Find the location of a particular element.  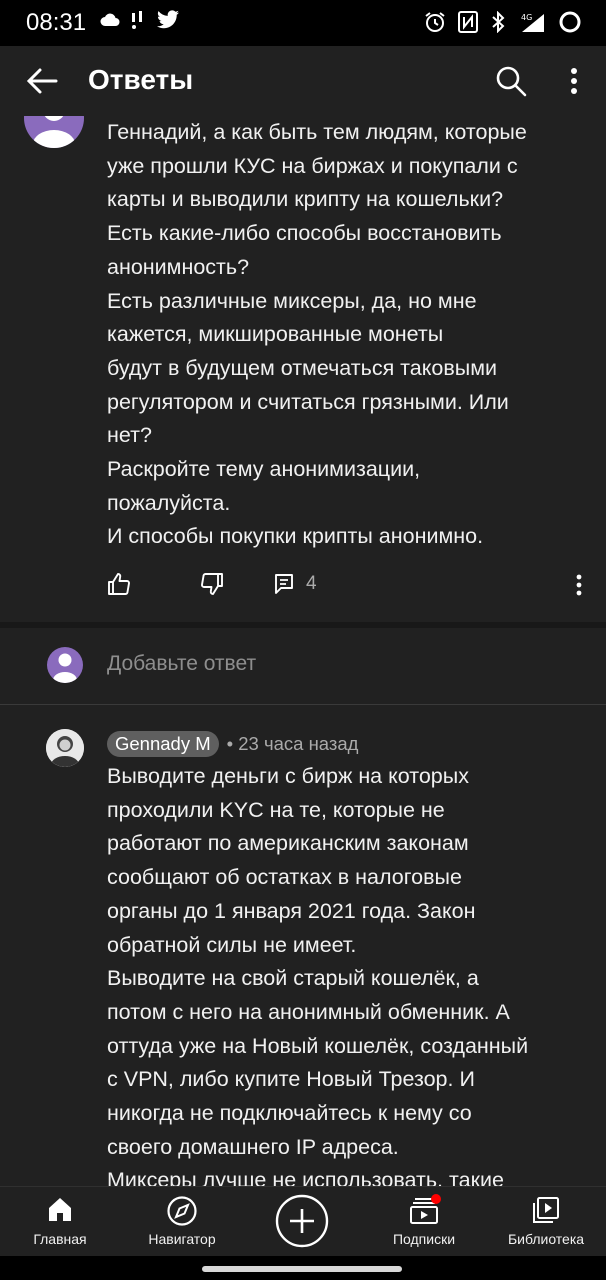

signal-4g-icon: 4G is located at coordinates (532, 22).